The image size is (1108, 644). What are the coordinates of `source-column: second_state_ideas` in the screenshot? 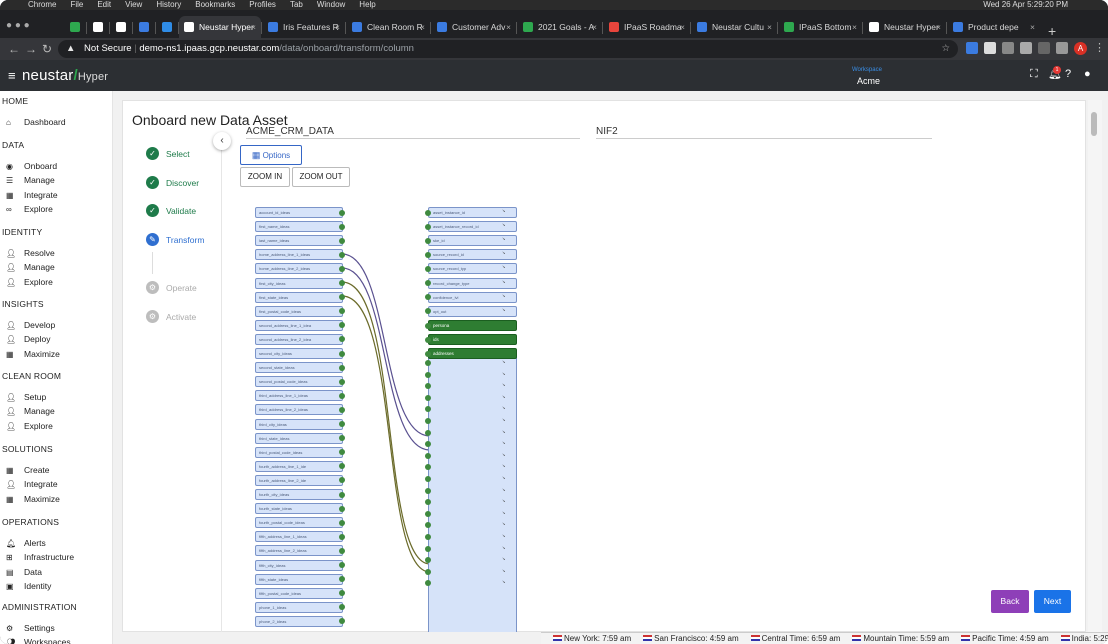 It's located at (299, 368).